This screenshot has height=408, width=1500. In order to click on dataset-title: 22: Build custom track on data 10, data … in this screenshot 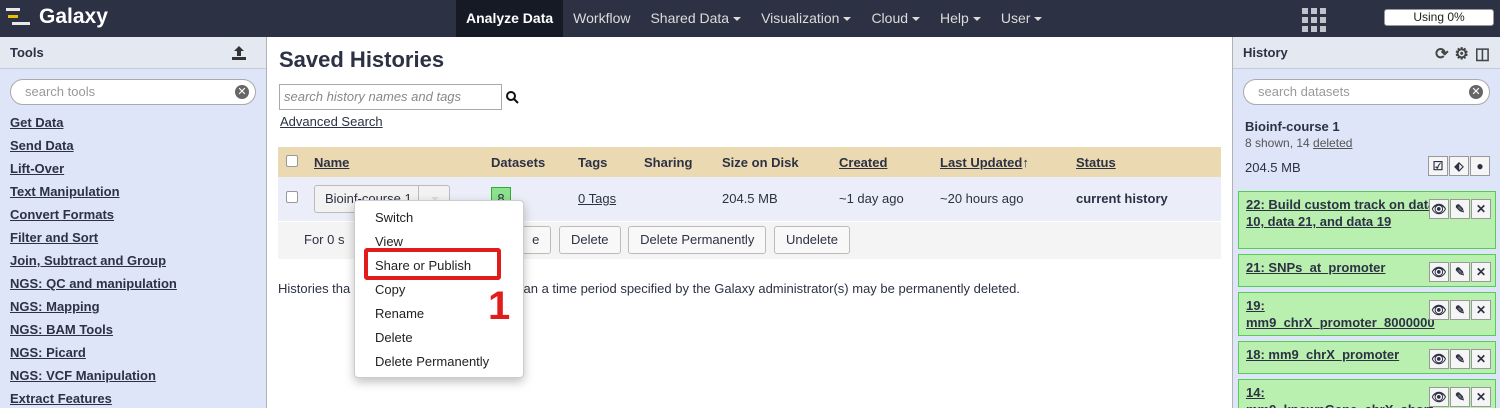, I will do `click(1346, 213)`.